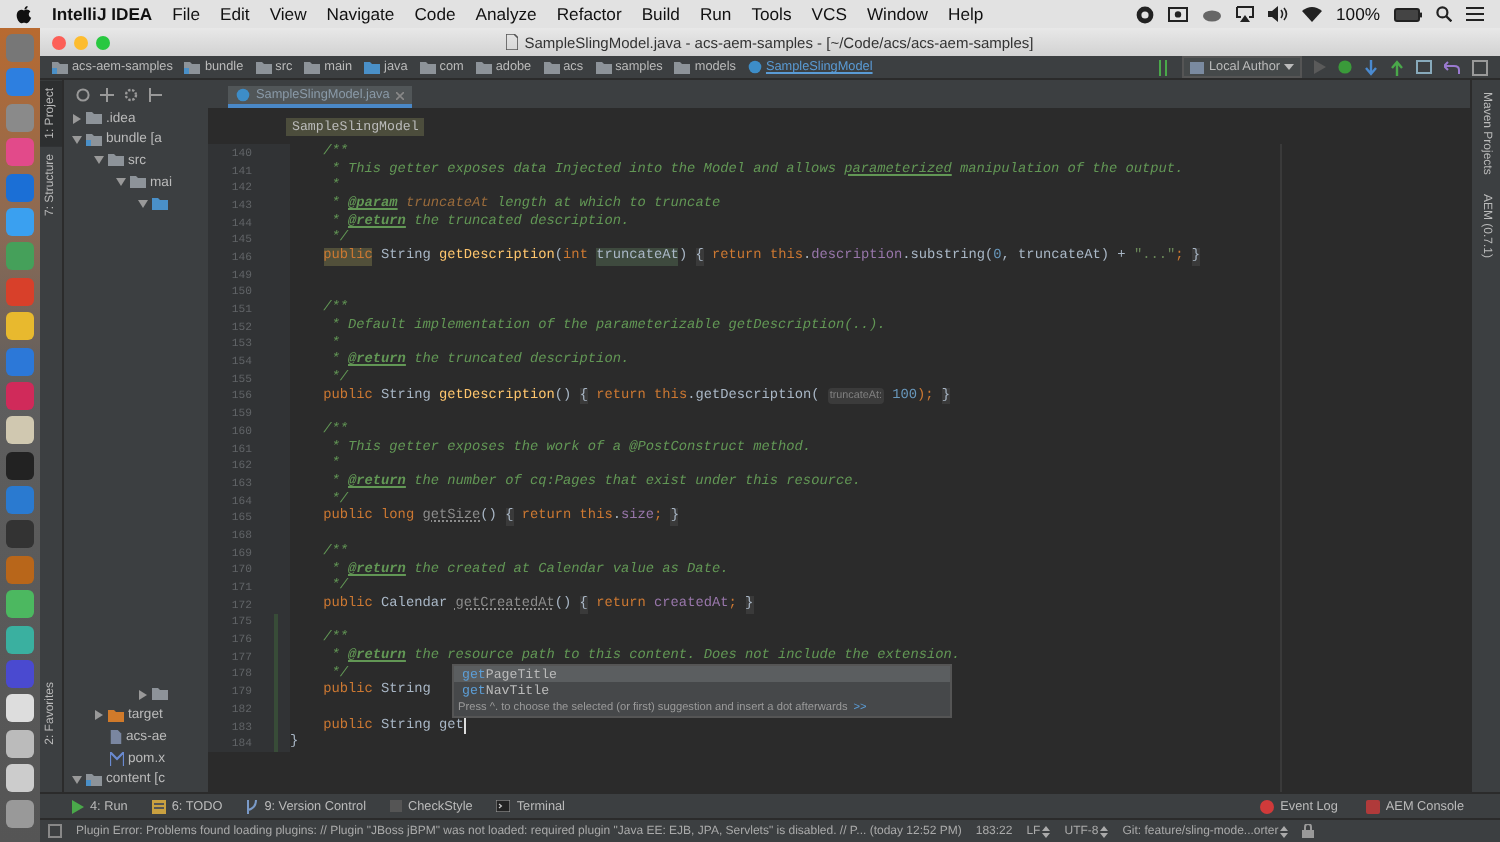  What do you see at coordinates (252, 806) in the screenshot?
I see `branch-icon` at bounding box center [252, 806].